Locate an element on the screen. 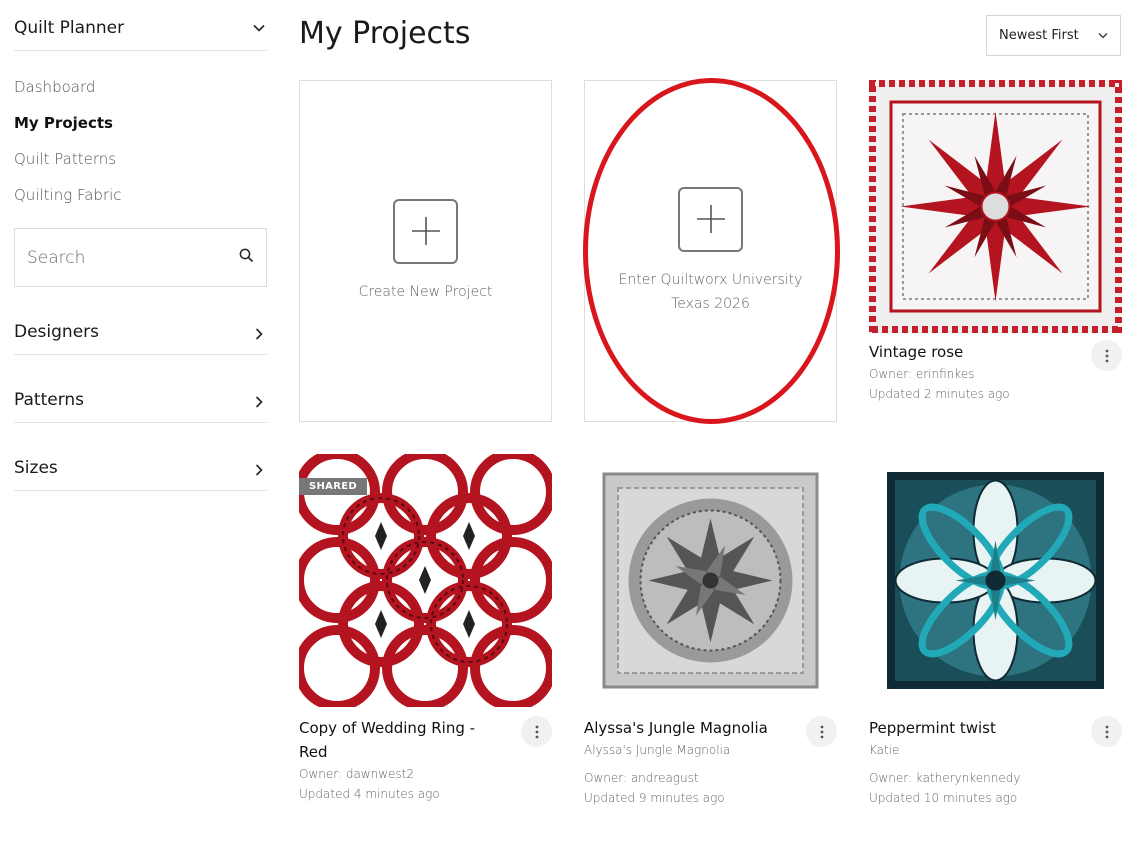 This screenshot has width=1136, height=852. project-updated: Updated 9 minutes ago is located at coordinates (654, 798).